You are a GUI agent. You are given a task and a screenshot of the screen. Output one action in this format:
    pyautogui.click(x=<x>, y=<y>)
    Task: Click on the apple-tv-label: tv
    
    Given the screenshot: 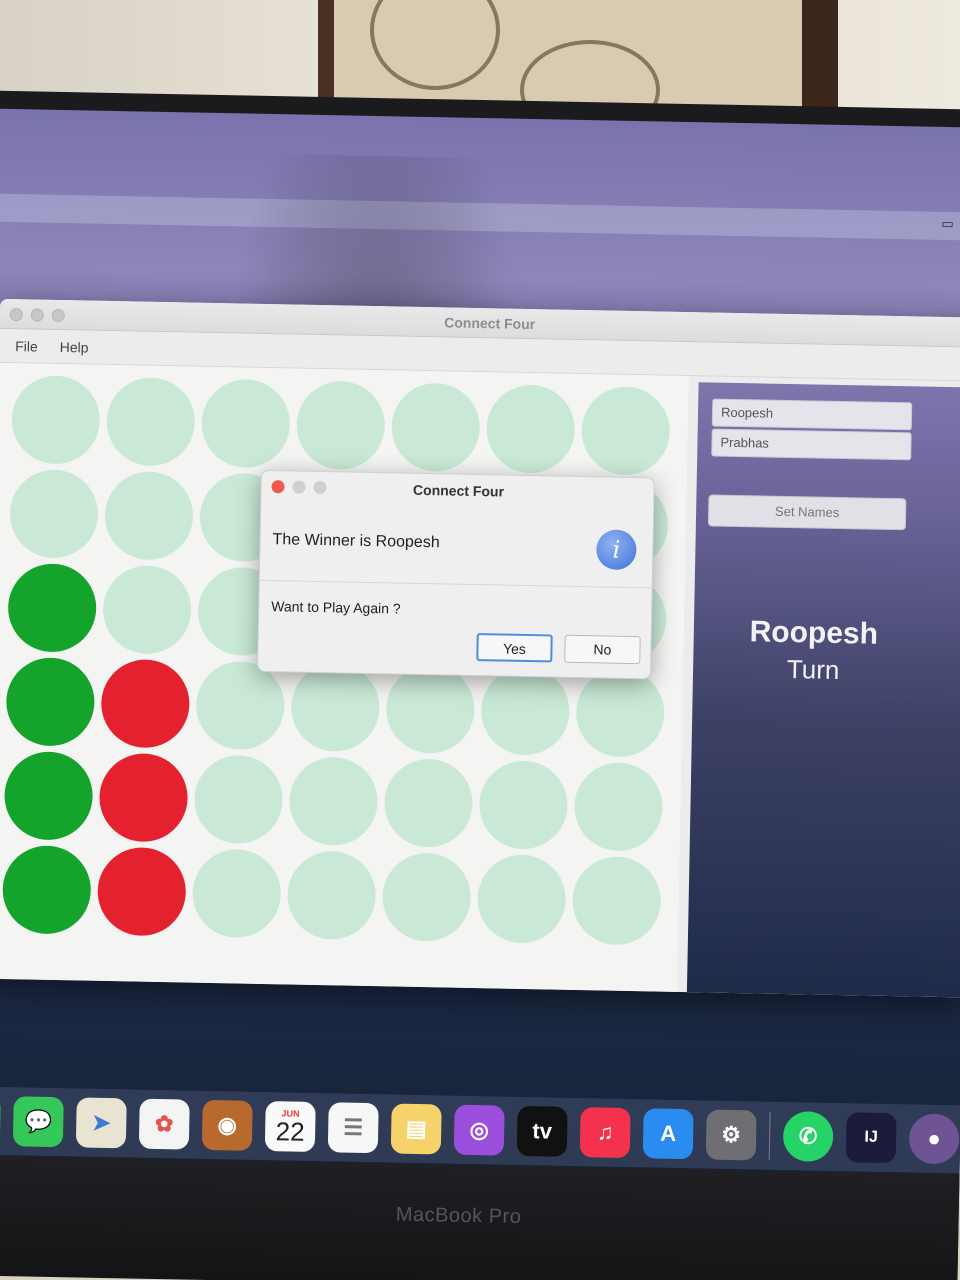 What is the action you would take?
    pyautogui.click(x=542, y=1131)
    